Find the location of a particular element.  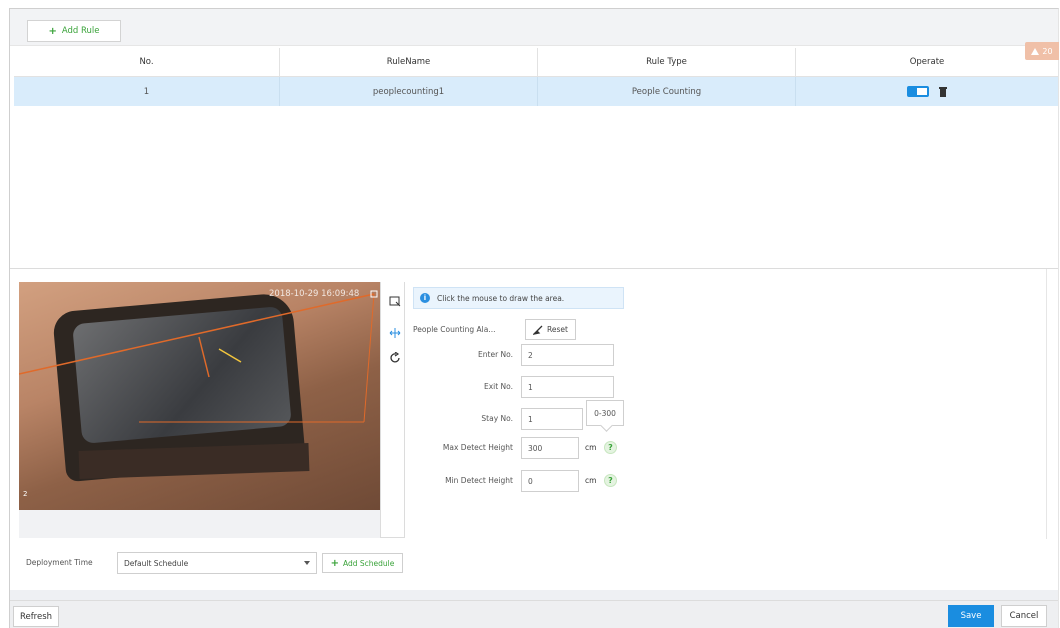

video-preview: 2018-10-29 16:09:48 2 is located at coordinates (199, 396).